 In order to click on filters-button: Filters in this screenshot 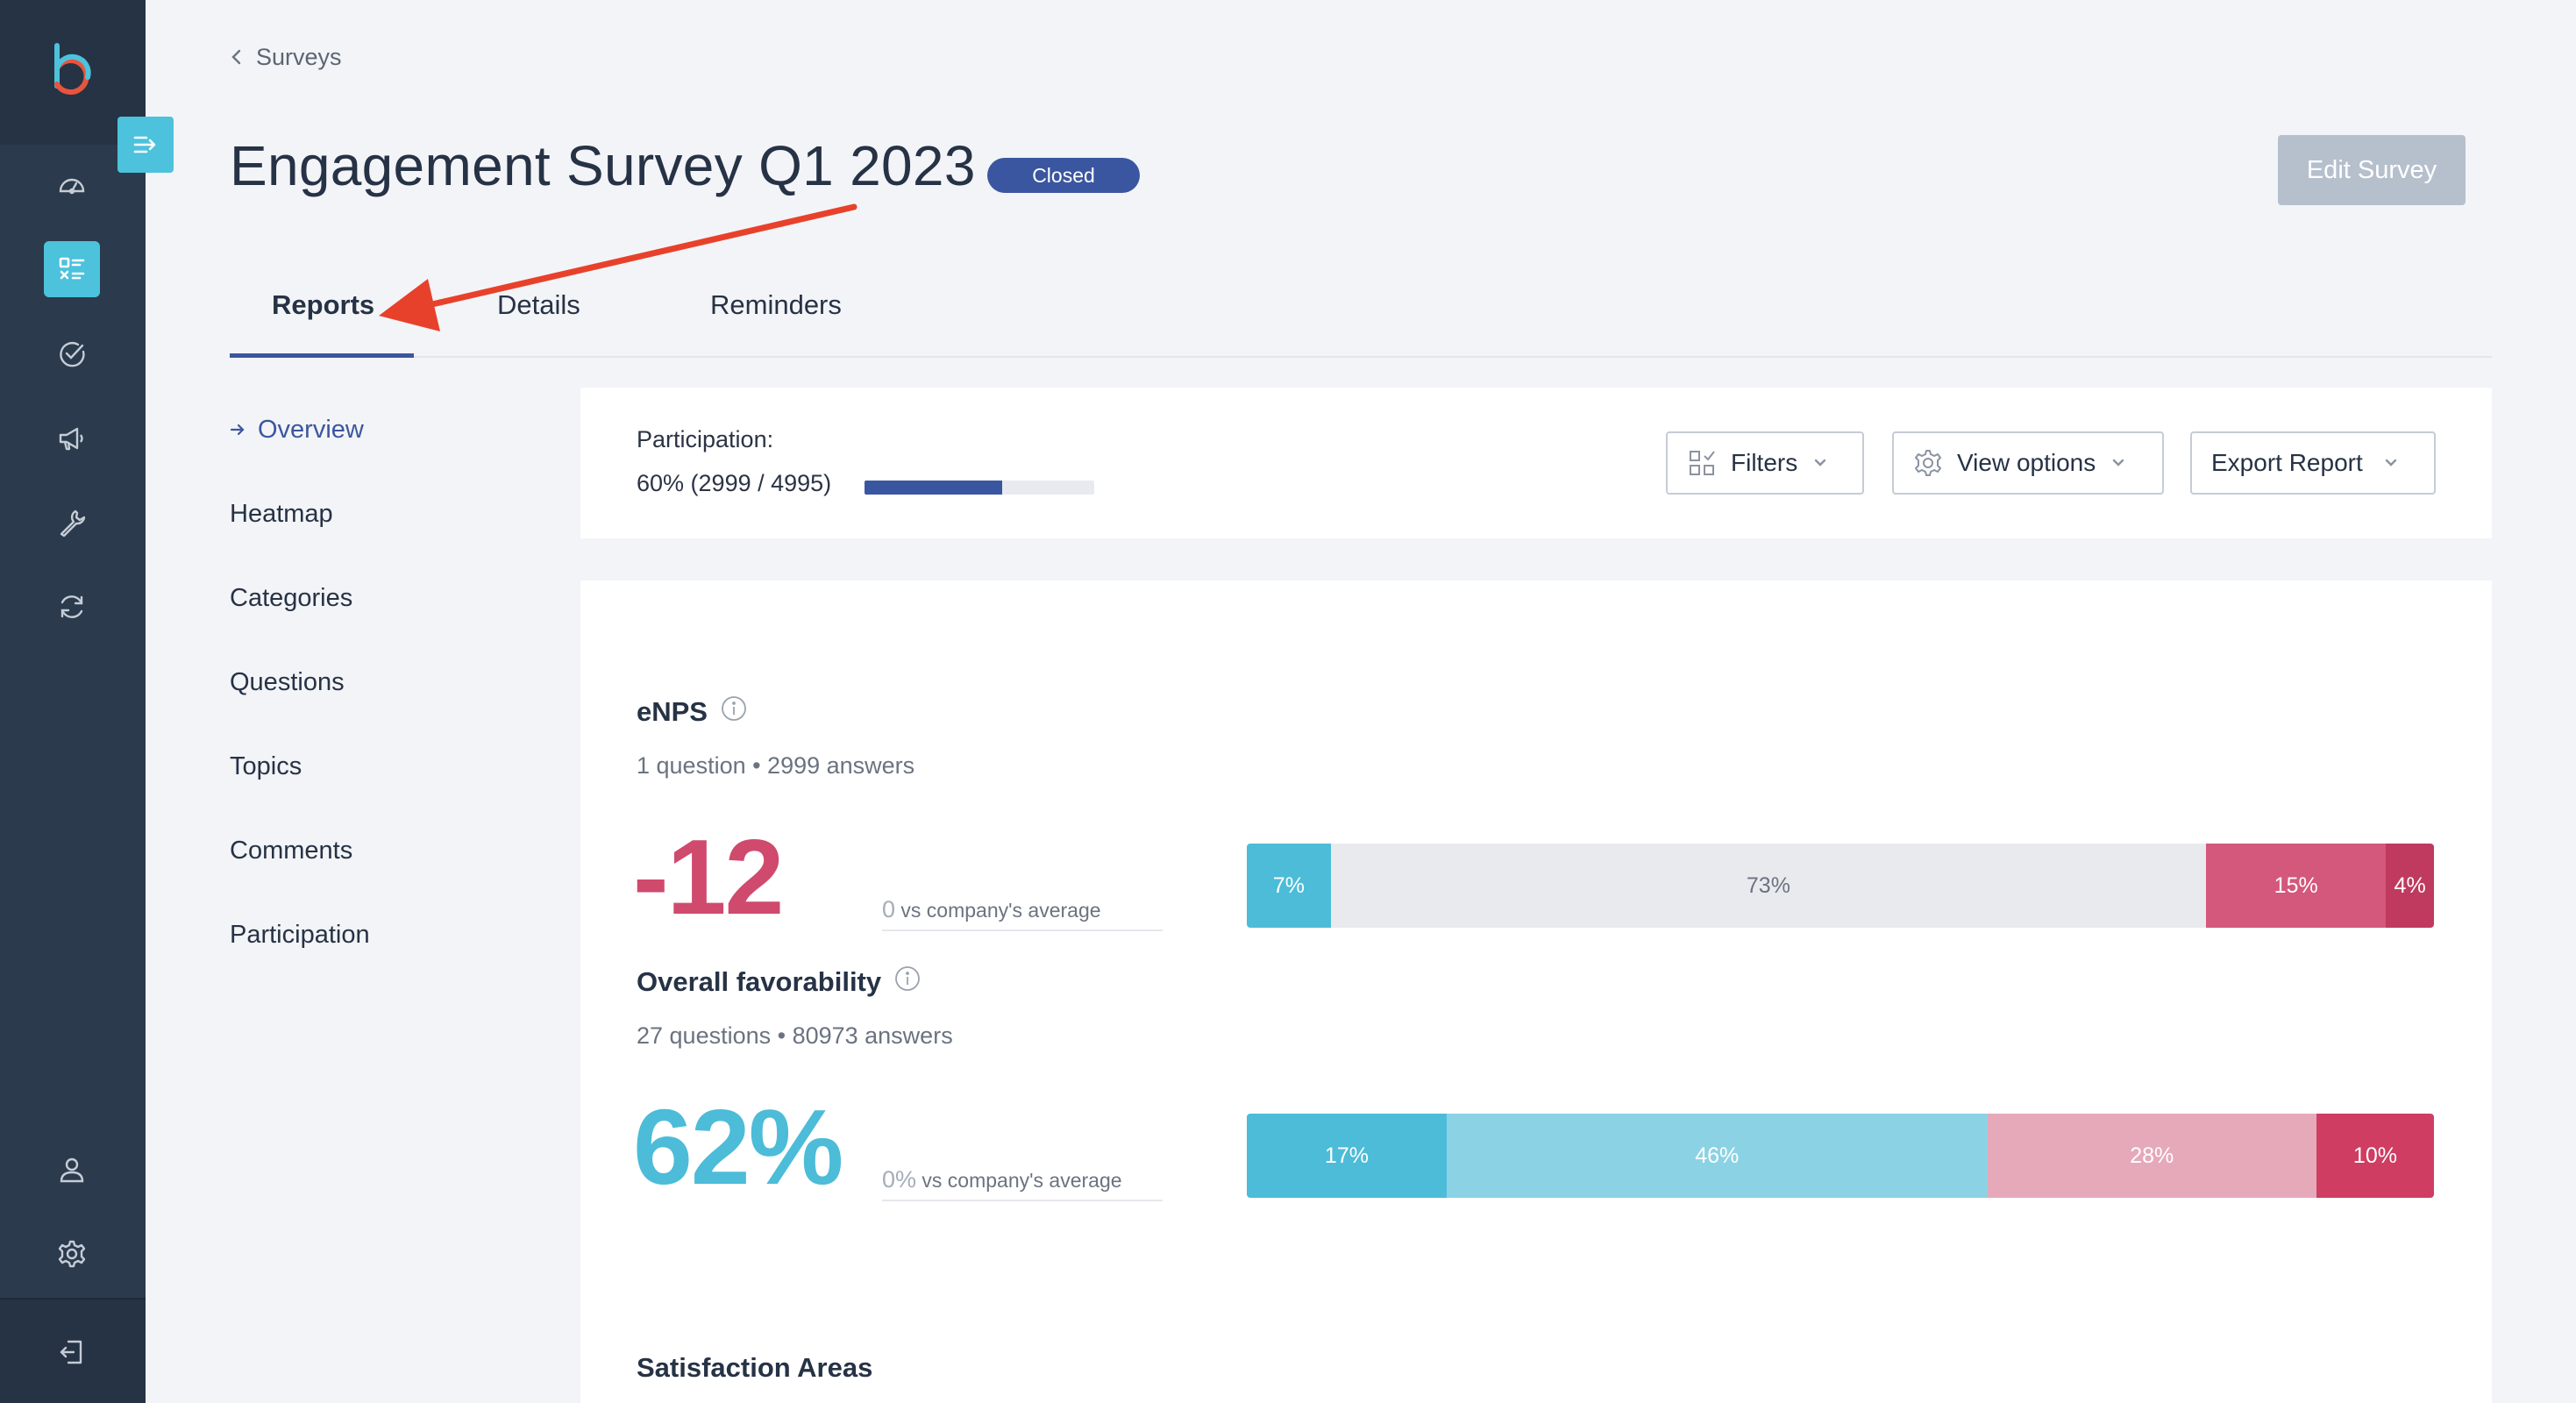, I will do `click(1765, 463)`.